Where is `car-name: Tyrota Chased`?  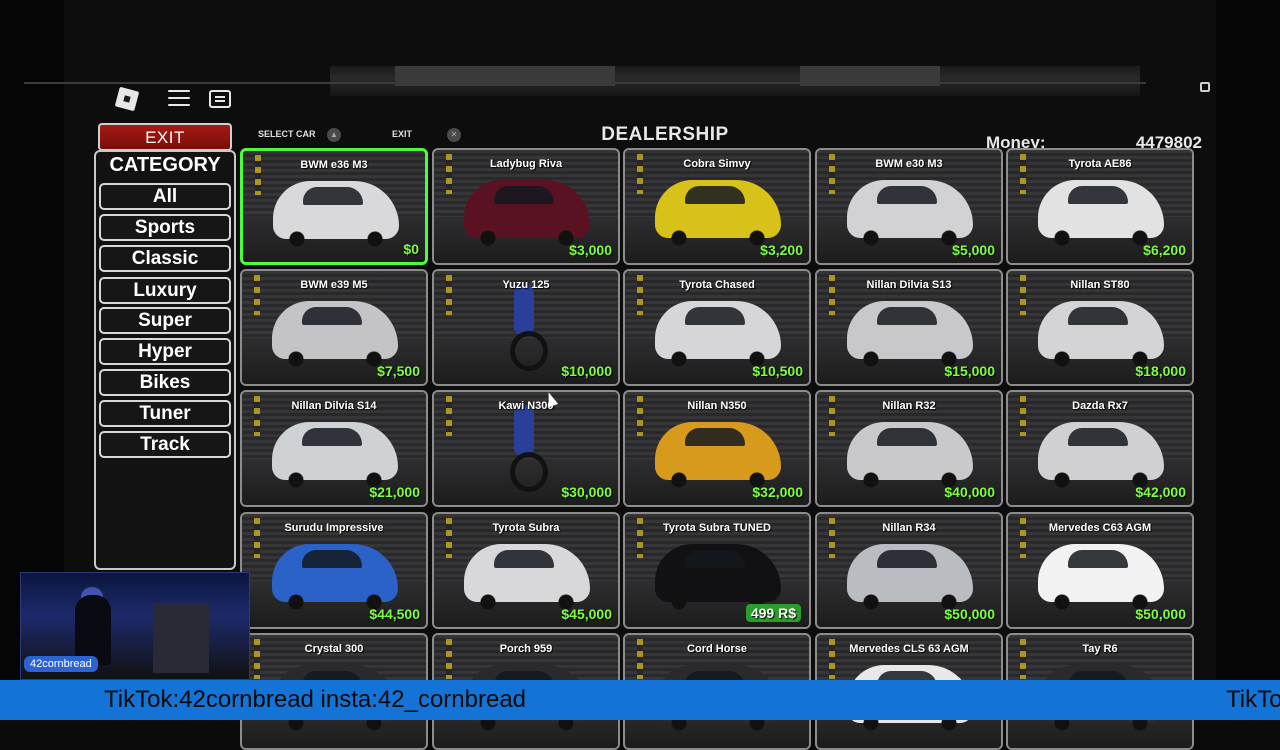
car-name: Tyrota Chased is located at coordinates (717, 285).